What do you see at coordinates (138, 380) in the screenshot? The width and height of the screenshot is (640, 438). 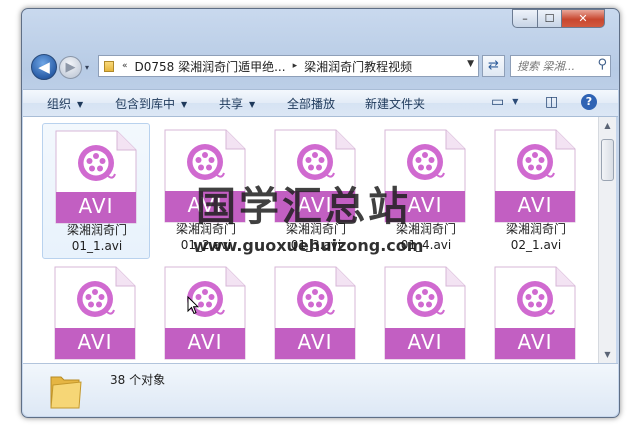 I see `item-count: 38 个对象` at bounding box center [138, 380].